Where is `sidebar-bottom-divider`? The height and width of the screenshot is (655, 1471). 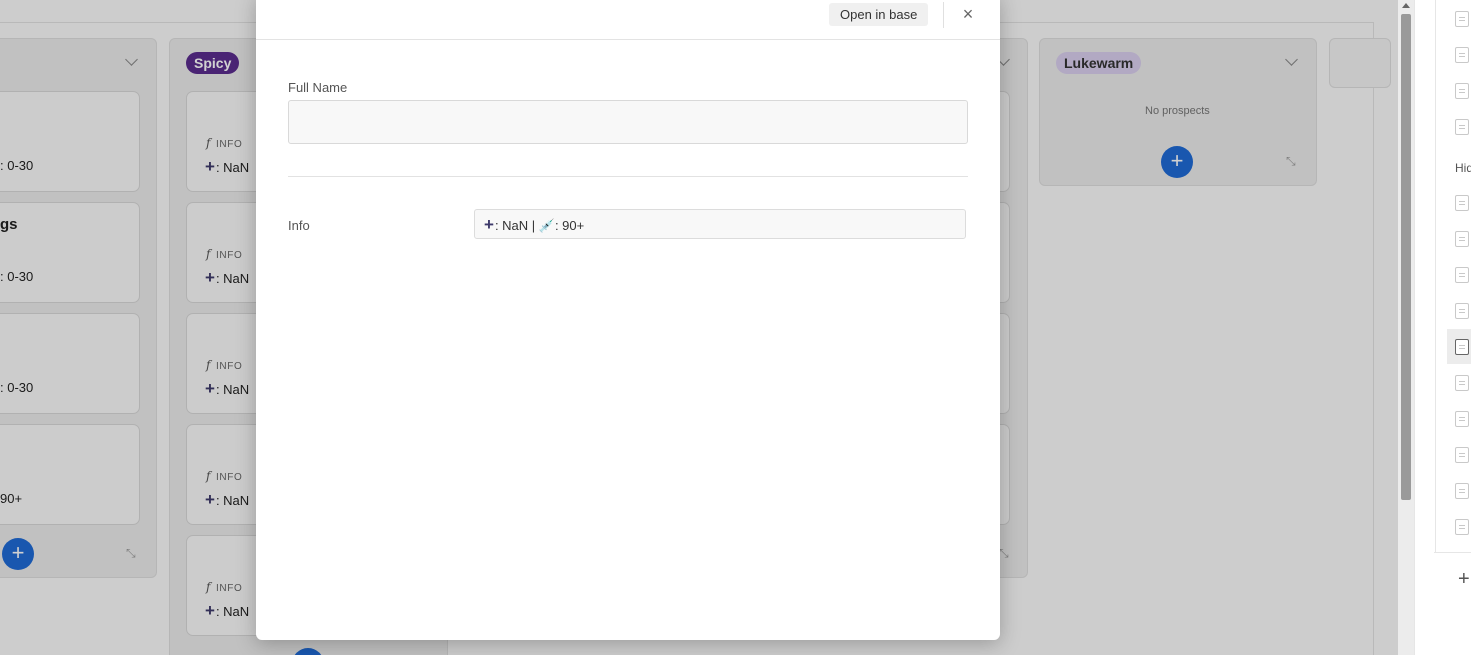
sidebar-bottom-divider is located at coordinates (1452, 552).